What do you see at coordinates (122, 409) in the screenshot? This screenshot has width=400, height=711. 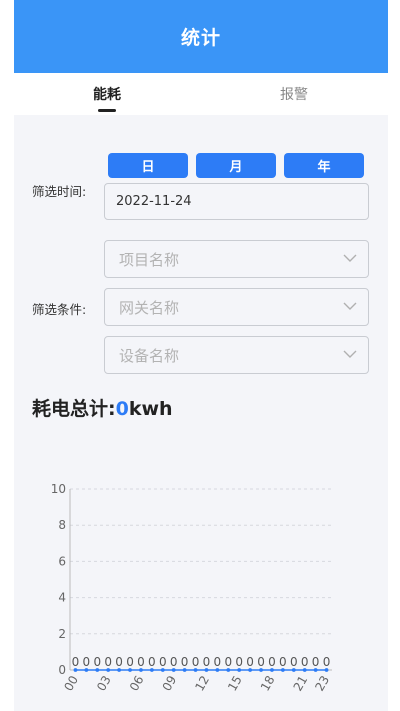 I see `total-value: 0` at bounding box center [122, 409].